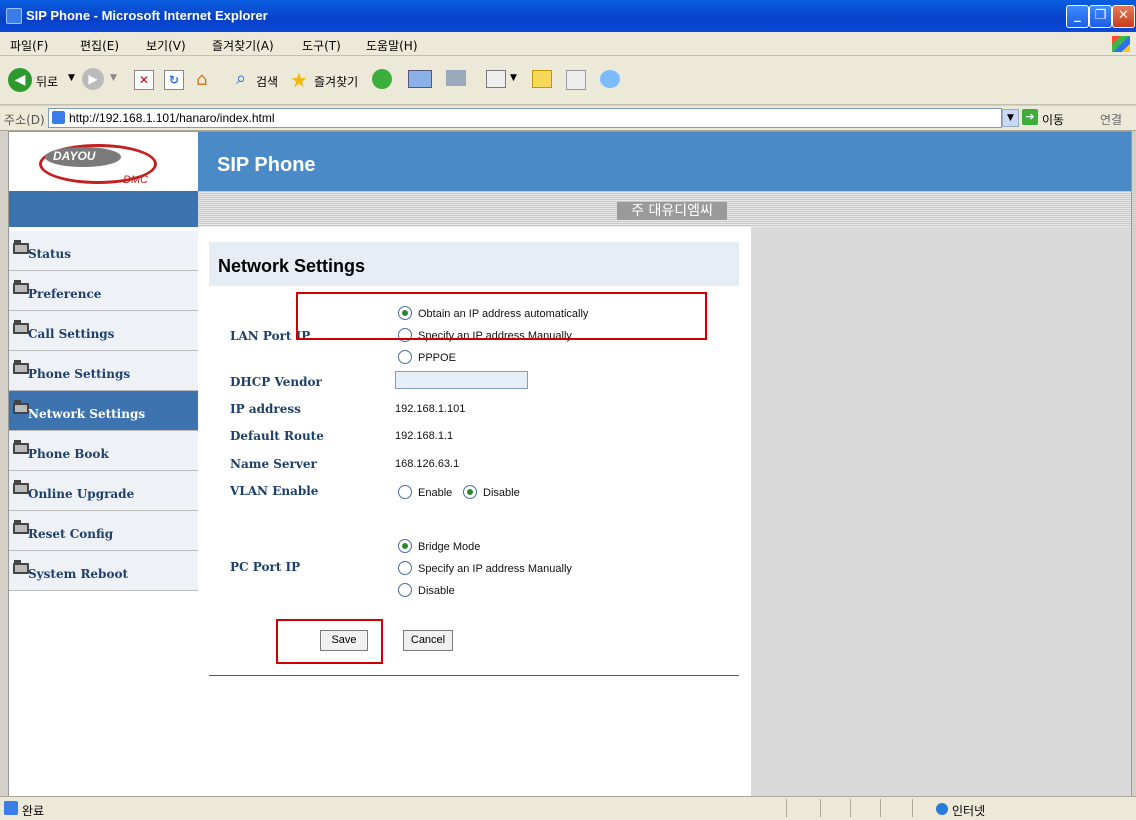  I want to click on status-text: 완료, so click(33, 811).